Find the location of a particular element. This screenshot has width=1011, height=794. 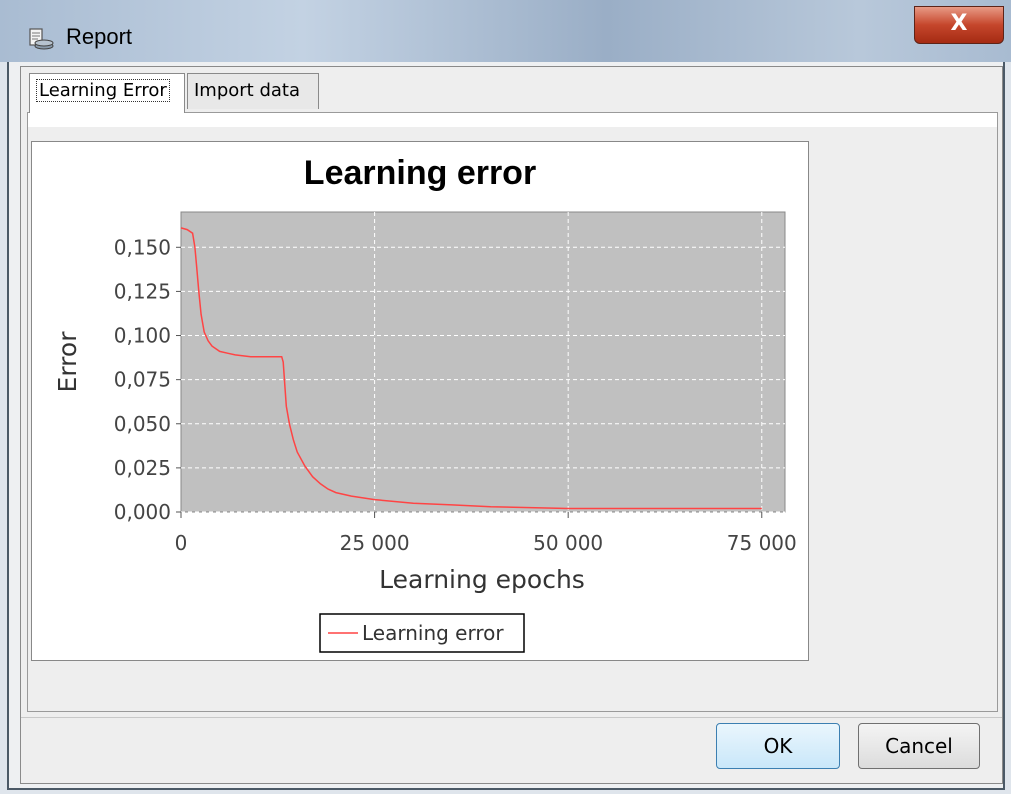

tab-panel-header is located at coordinates (512, 120).